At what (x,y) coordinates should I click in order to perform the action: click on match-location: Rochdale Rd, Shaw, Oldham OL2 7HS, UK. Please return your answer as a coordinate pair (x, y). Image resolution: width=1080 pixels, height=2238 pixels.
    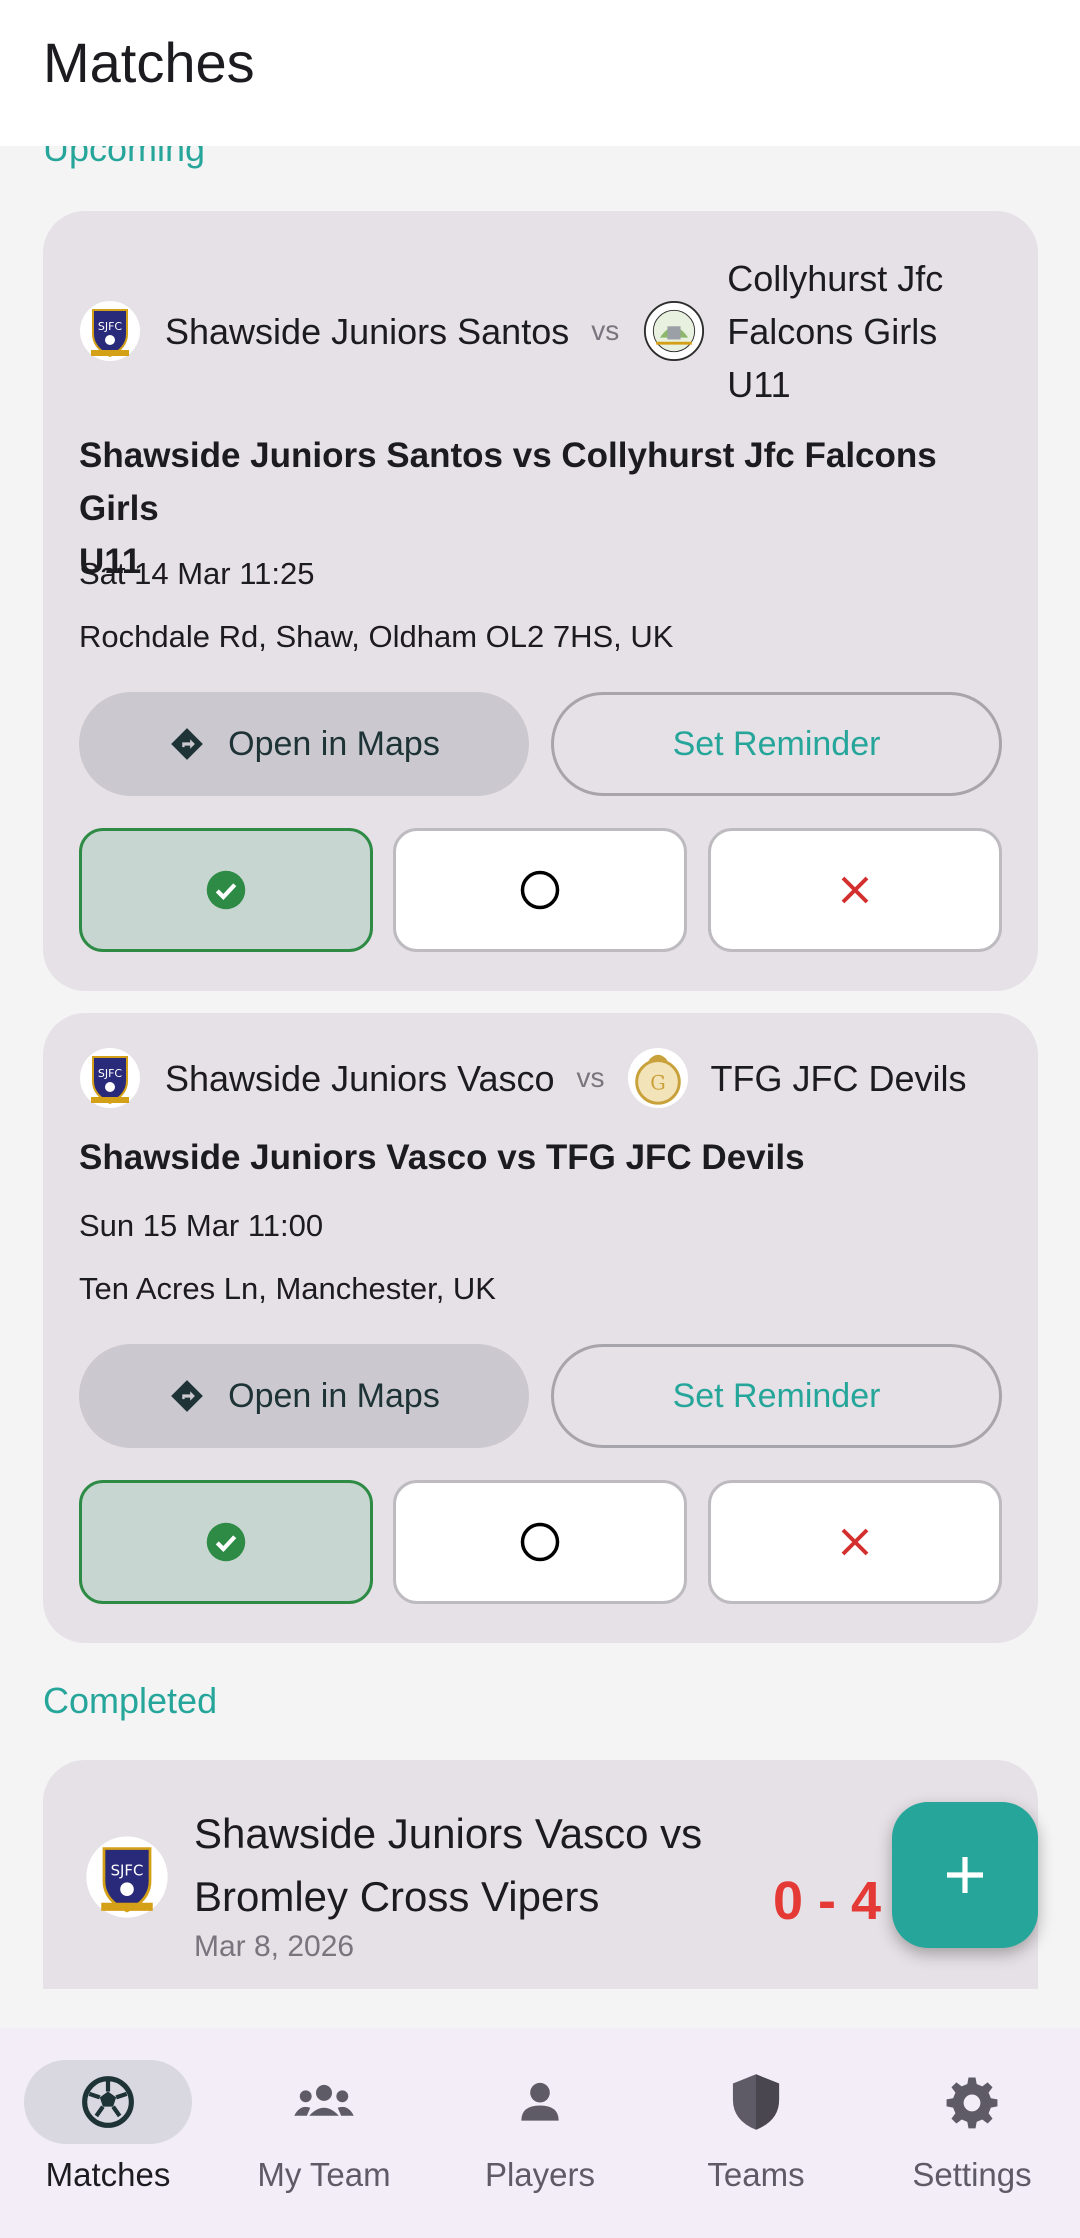
    Looking at the image, I should click on (376, 636).